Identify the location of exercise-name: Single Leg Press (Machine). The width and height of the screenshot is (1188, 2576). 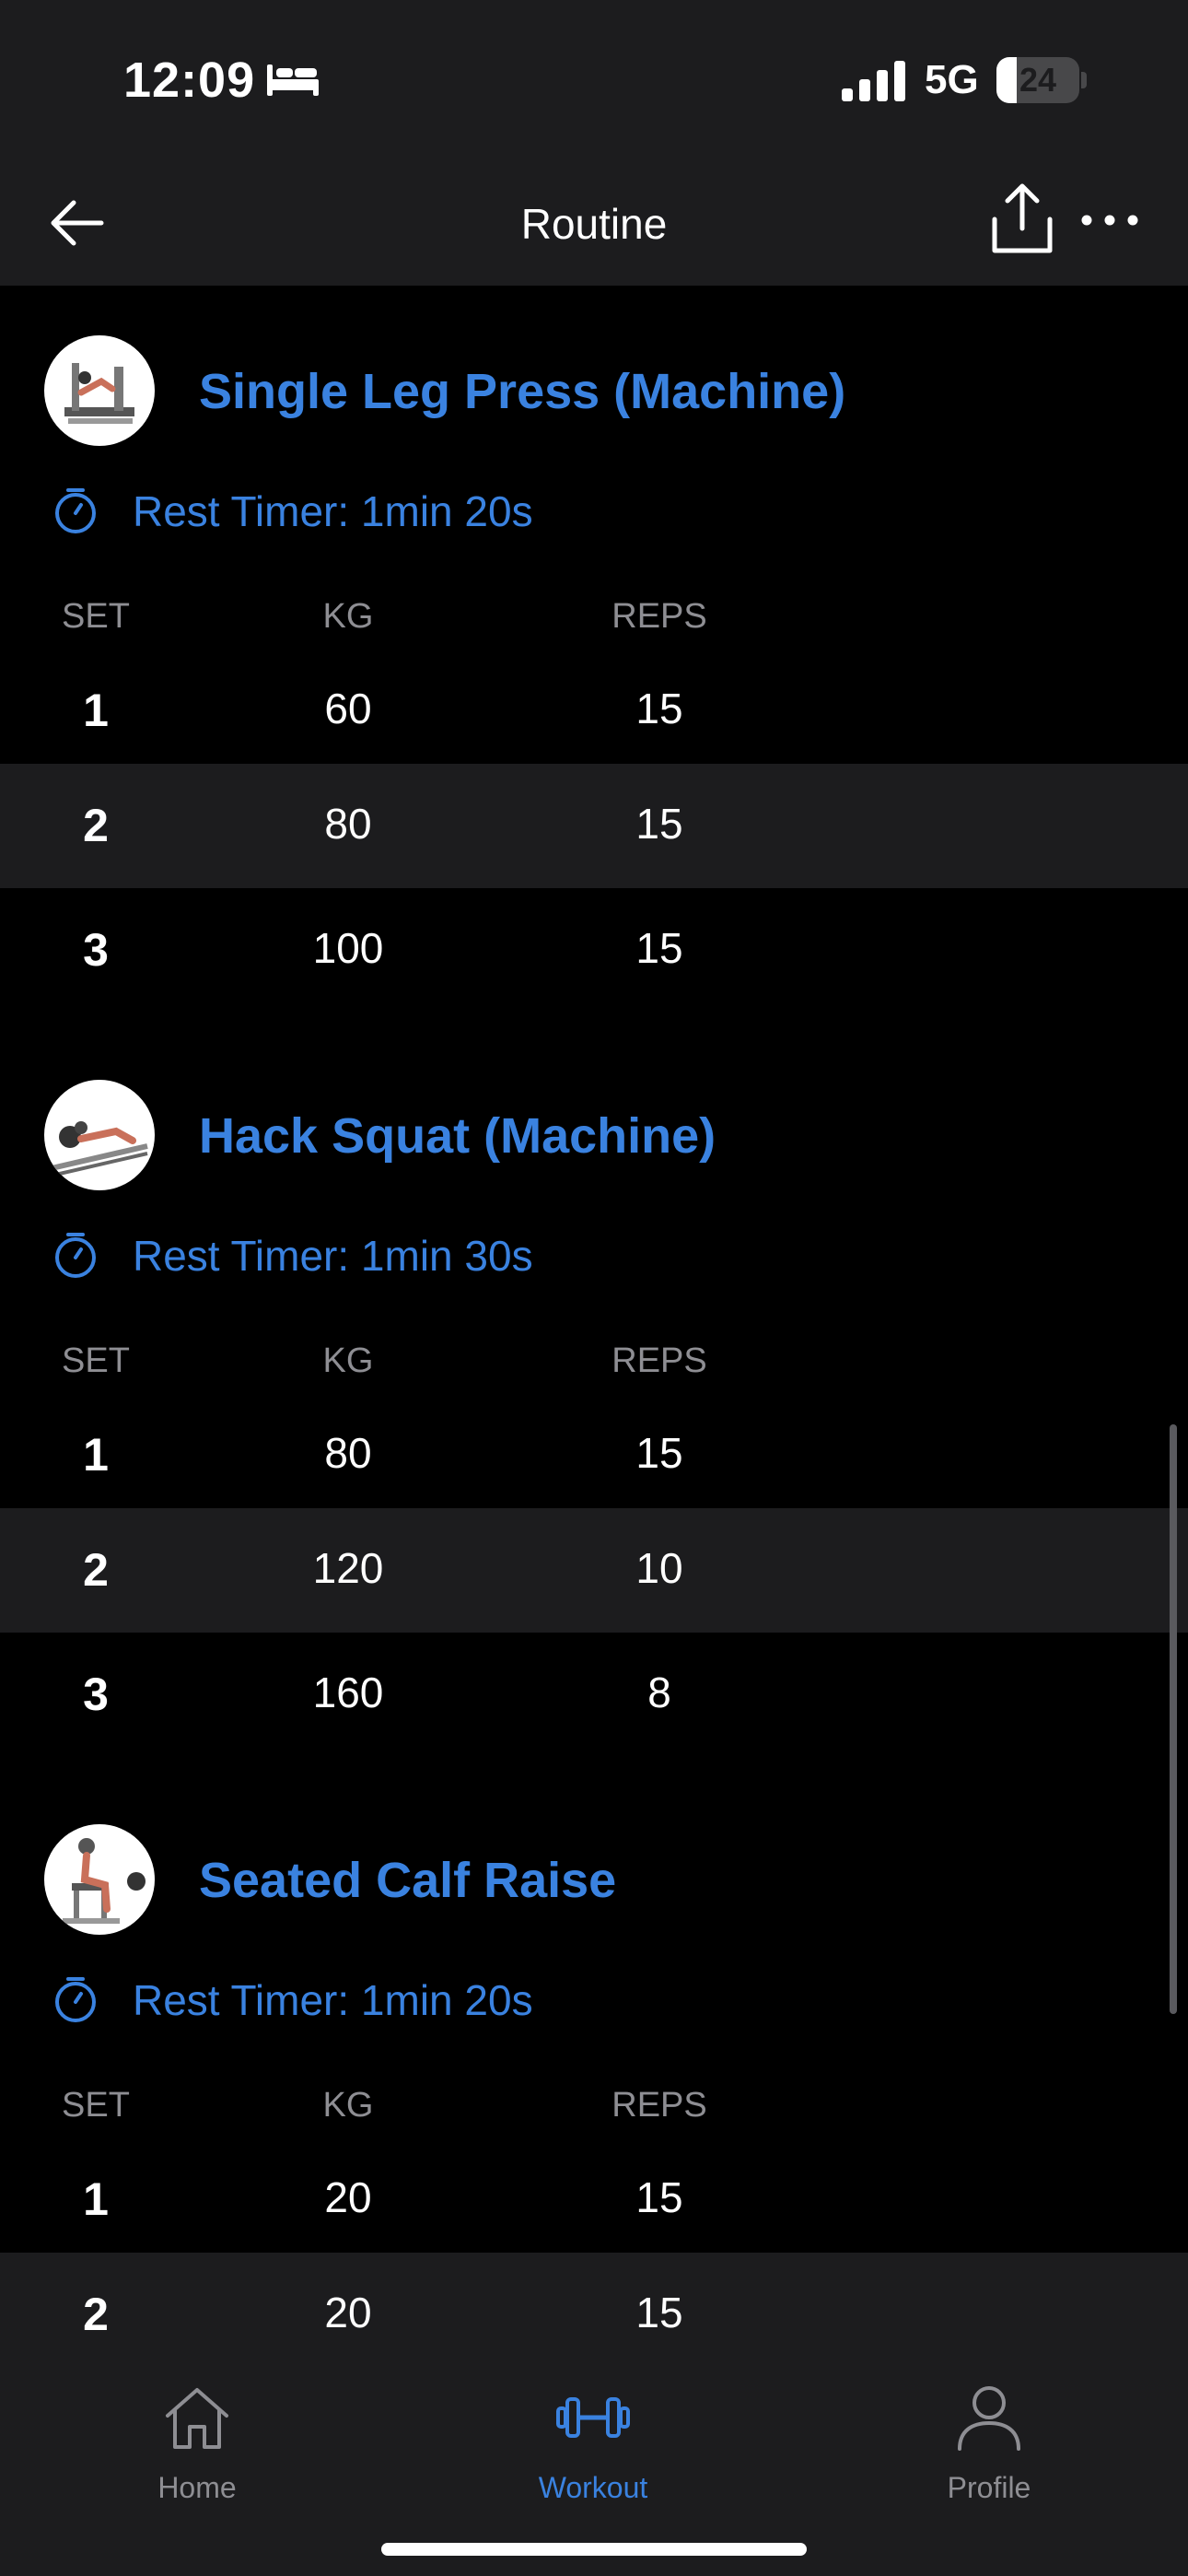
(522, 391).